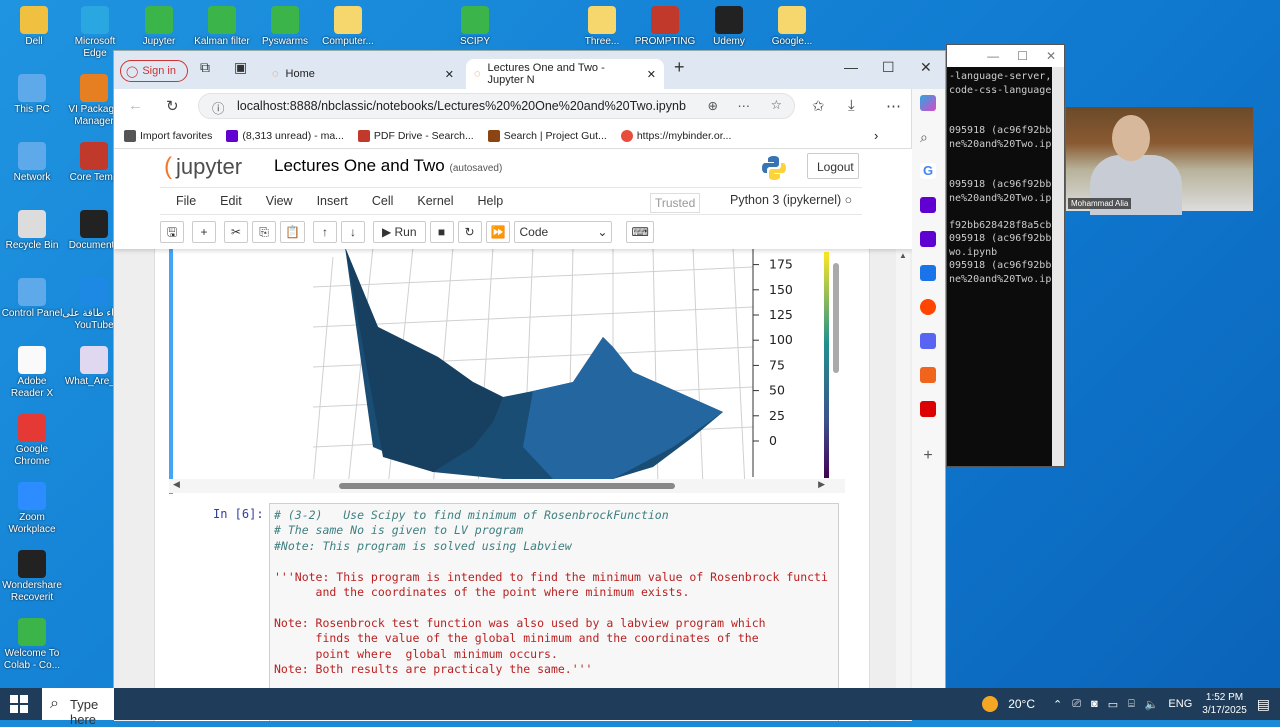  I want to click on keyboard-icon: ⌨, so click(640, 232).